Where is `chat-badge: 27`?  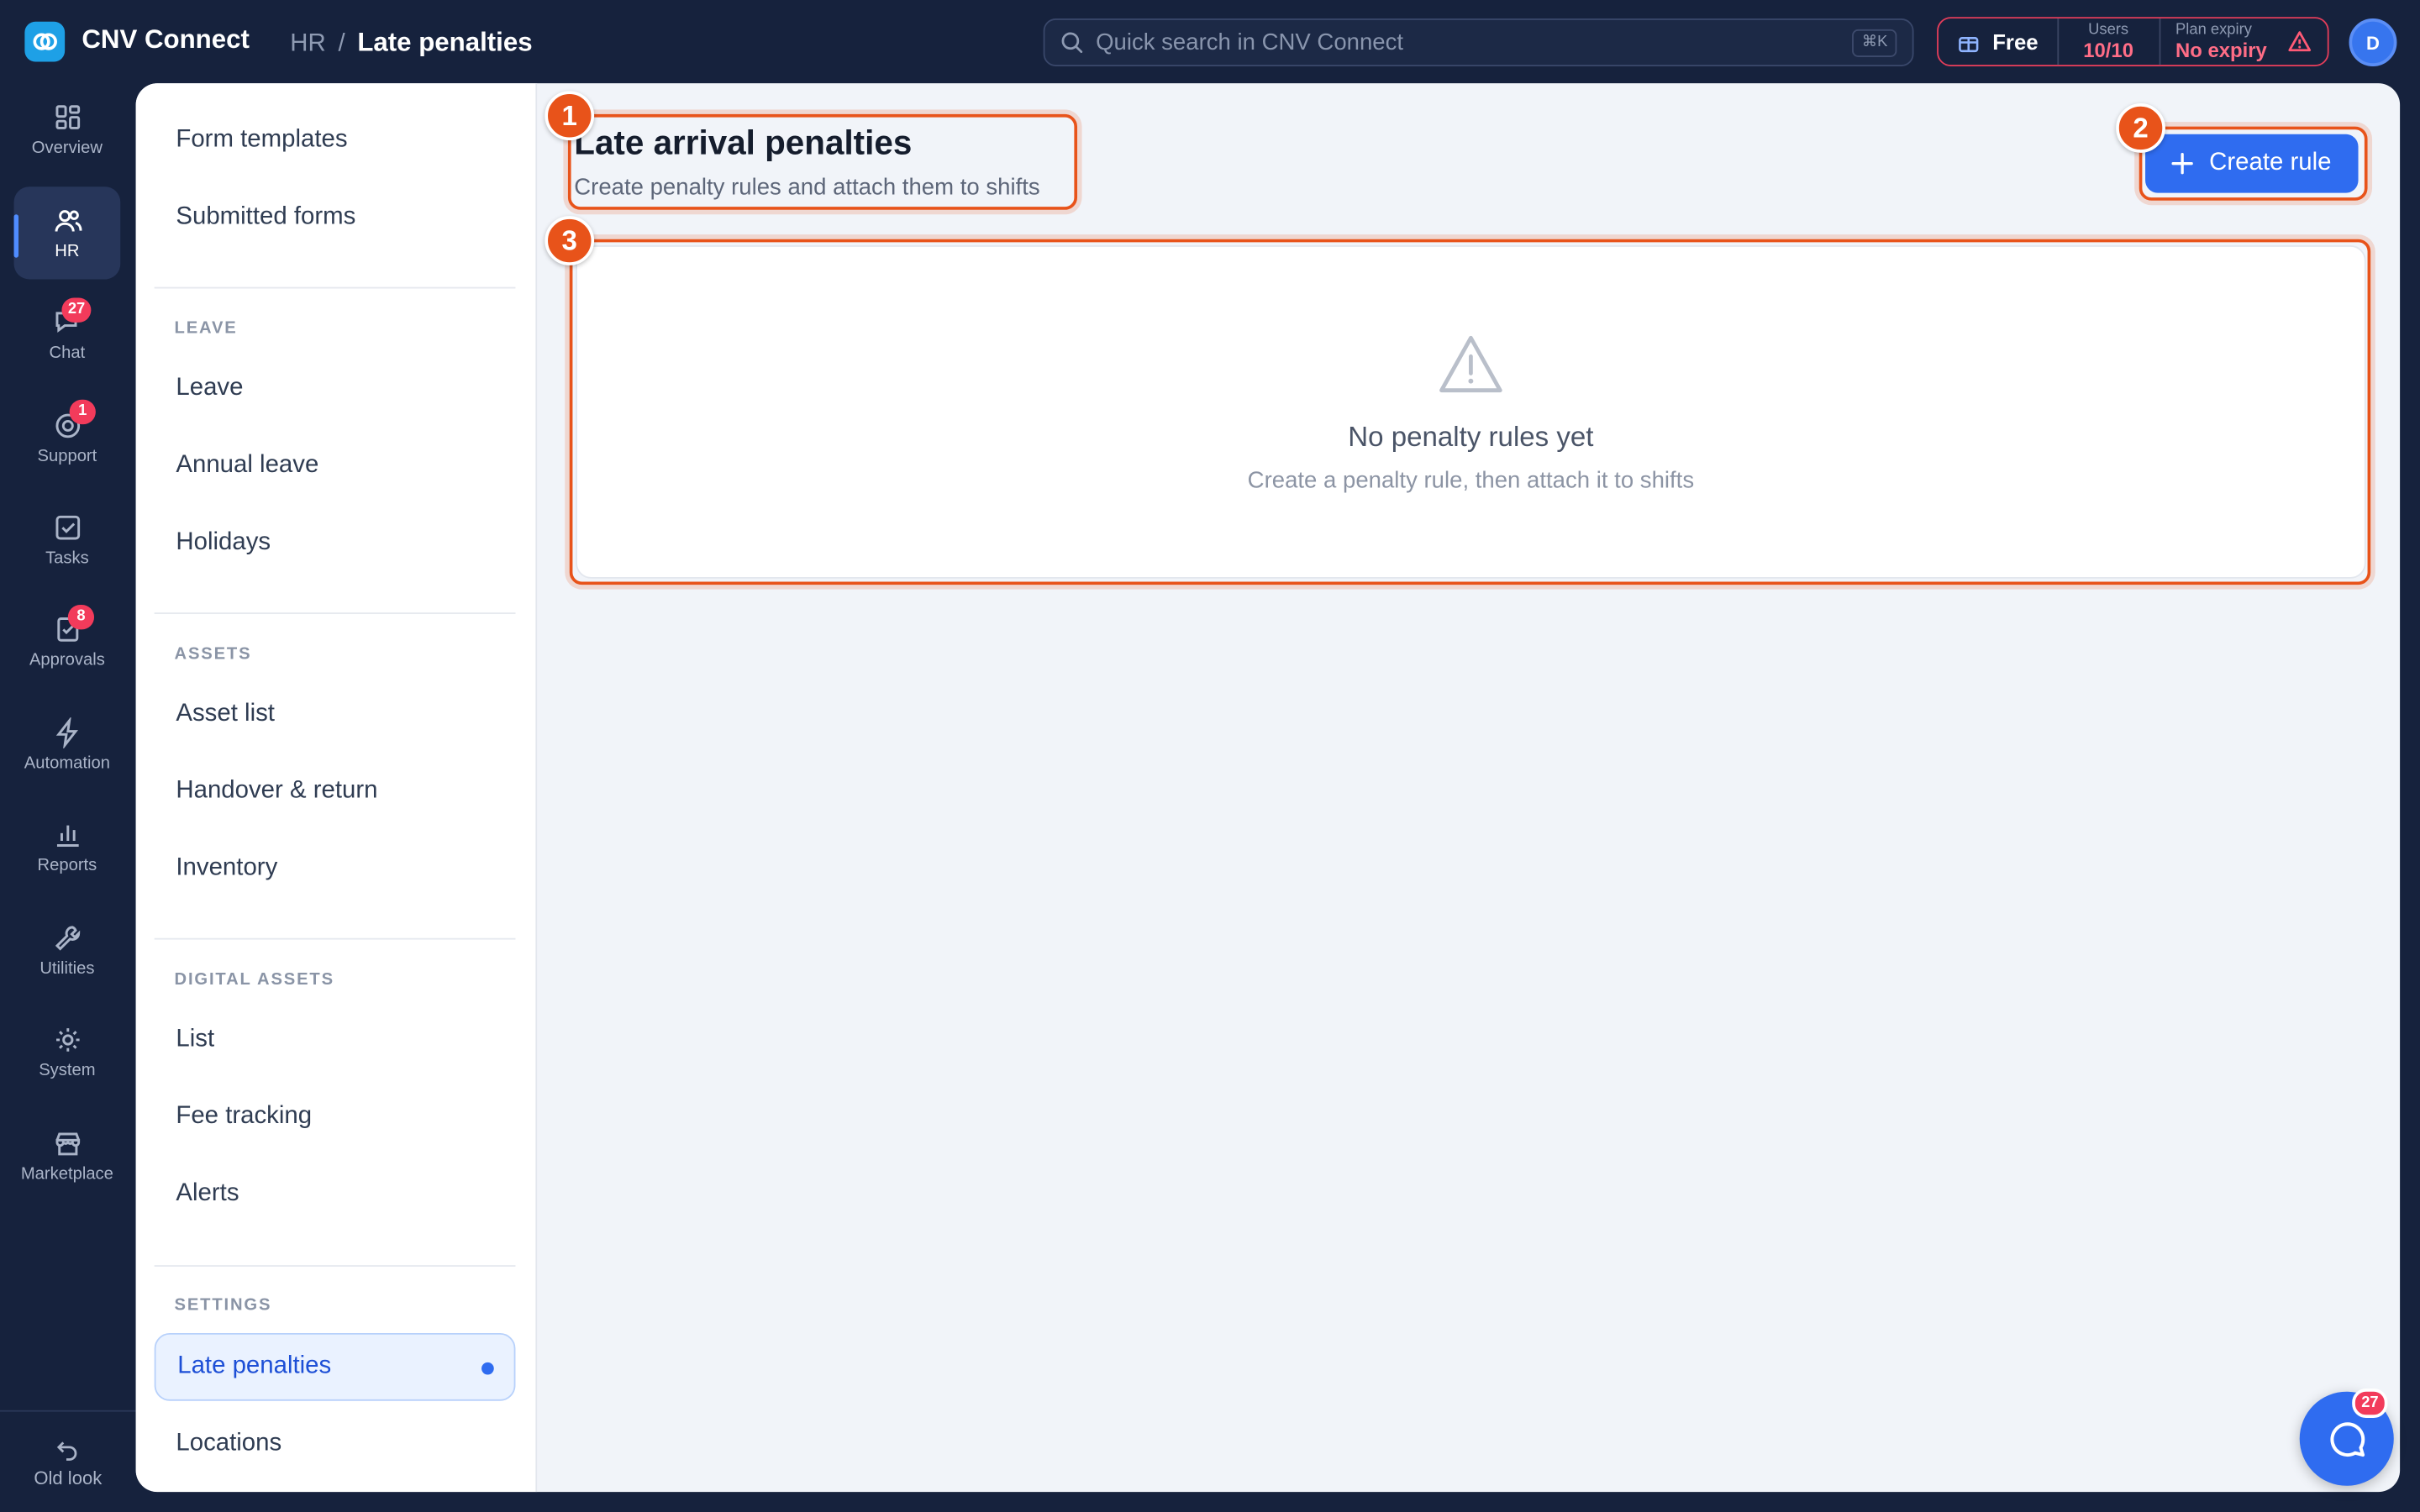 chat-badge: 27 is located at coordinates (77, 310).